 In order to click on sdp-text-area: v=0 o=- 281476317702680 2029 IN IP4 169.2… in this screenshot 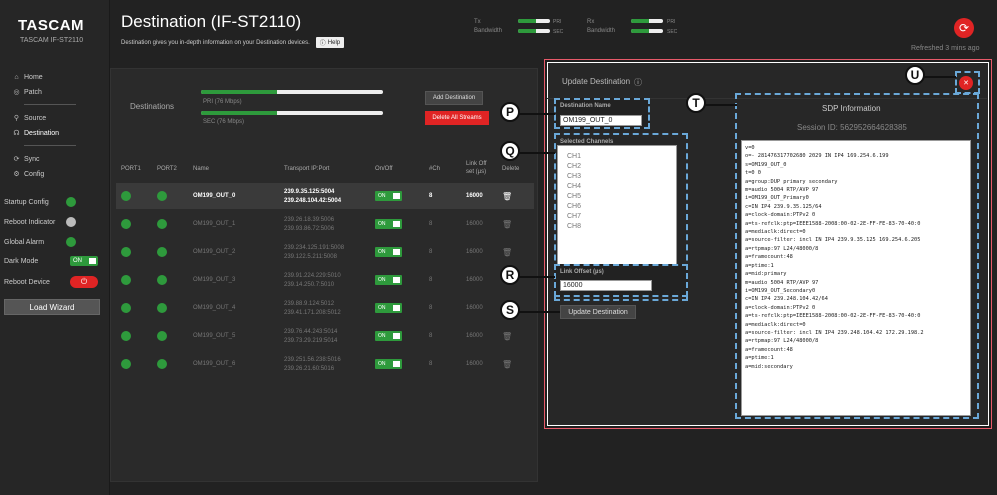, I will do `click(856, 278)`.